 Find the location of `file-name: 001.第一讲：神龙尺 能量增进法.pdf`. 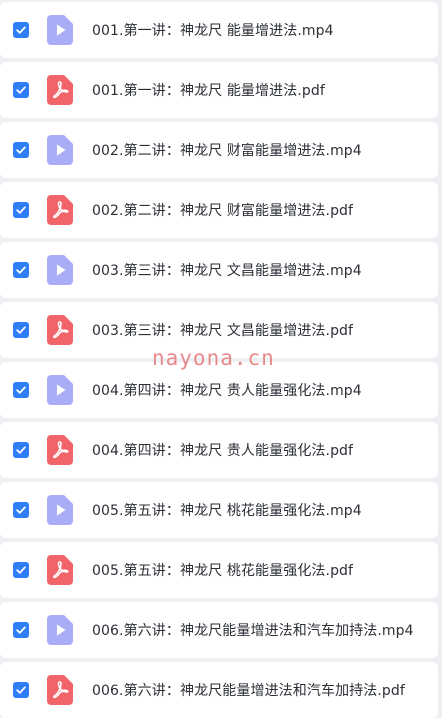

file-name: 001.第一讲：神龙尺 能量增进法.pdf is located at coordinates (208, 91).